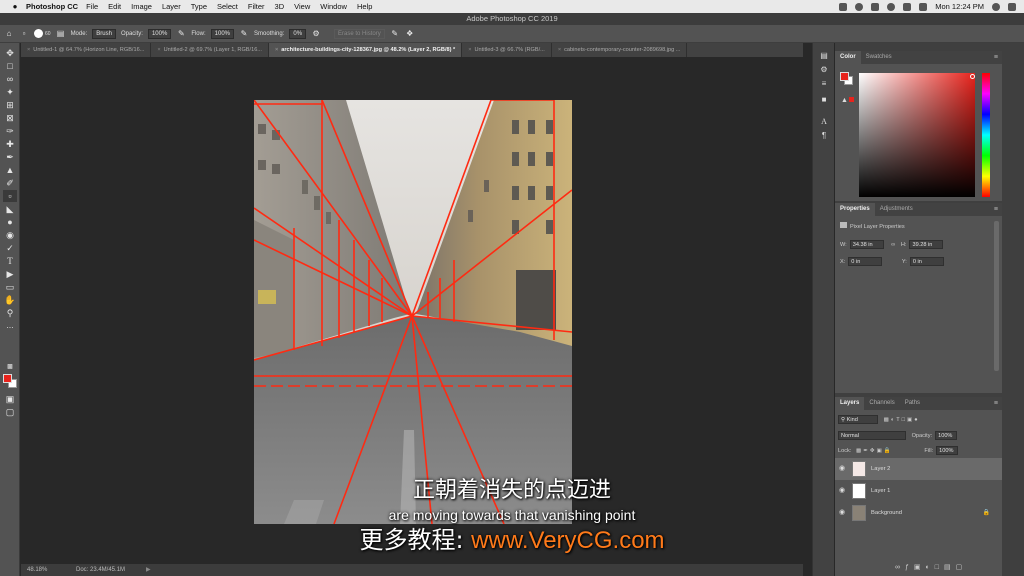  What do you see at coordinates (879, 57) in the screenshot?
I see `tab-swatches: Swatches` at bounding box center [879, 57].